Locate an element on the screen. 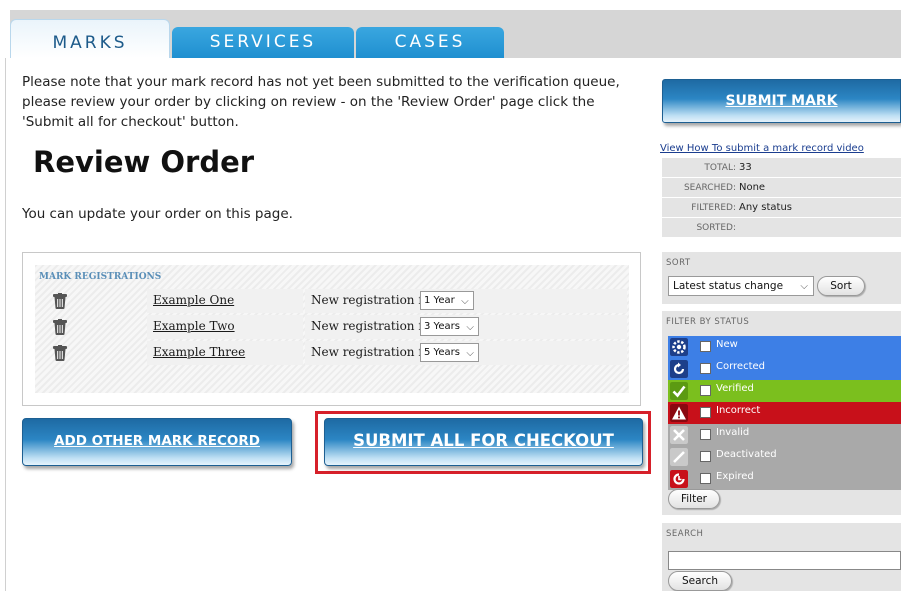  mark-link: Example One is located at coordinates (193, 300).